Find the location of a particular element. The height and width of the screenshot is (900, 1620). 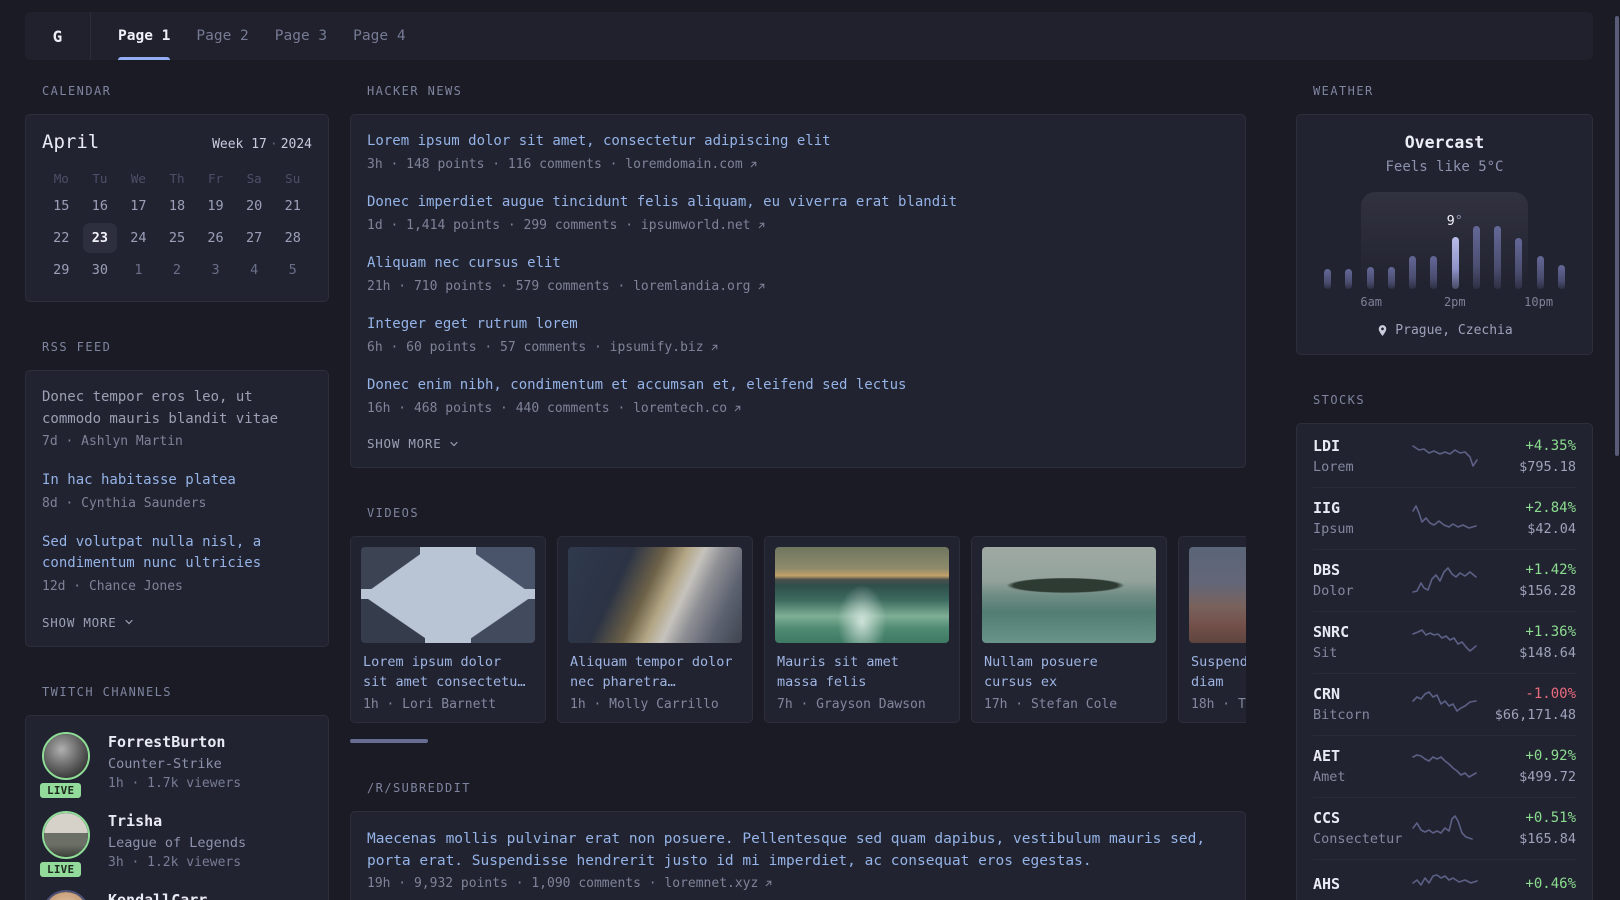

hour-labels: 6am 2pm 10pm is located at coordinates (1444, 303).